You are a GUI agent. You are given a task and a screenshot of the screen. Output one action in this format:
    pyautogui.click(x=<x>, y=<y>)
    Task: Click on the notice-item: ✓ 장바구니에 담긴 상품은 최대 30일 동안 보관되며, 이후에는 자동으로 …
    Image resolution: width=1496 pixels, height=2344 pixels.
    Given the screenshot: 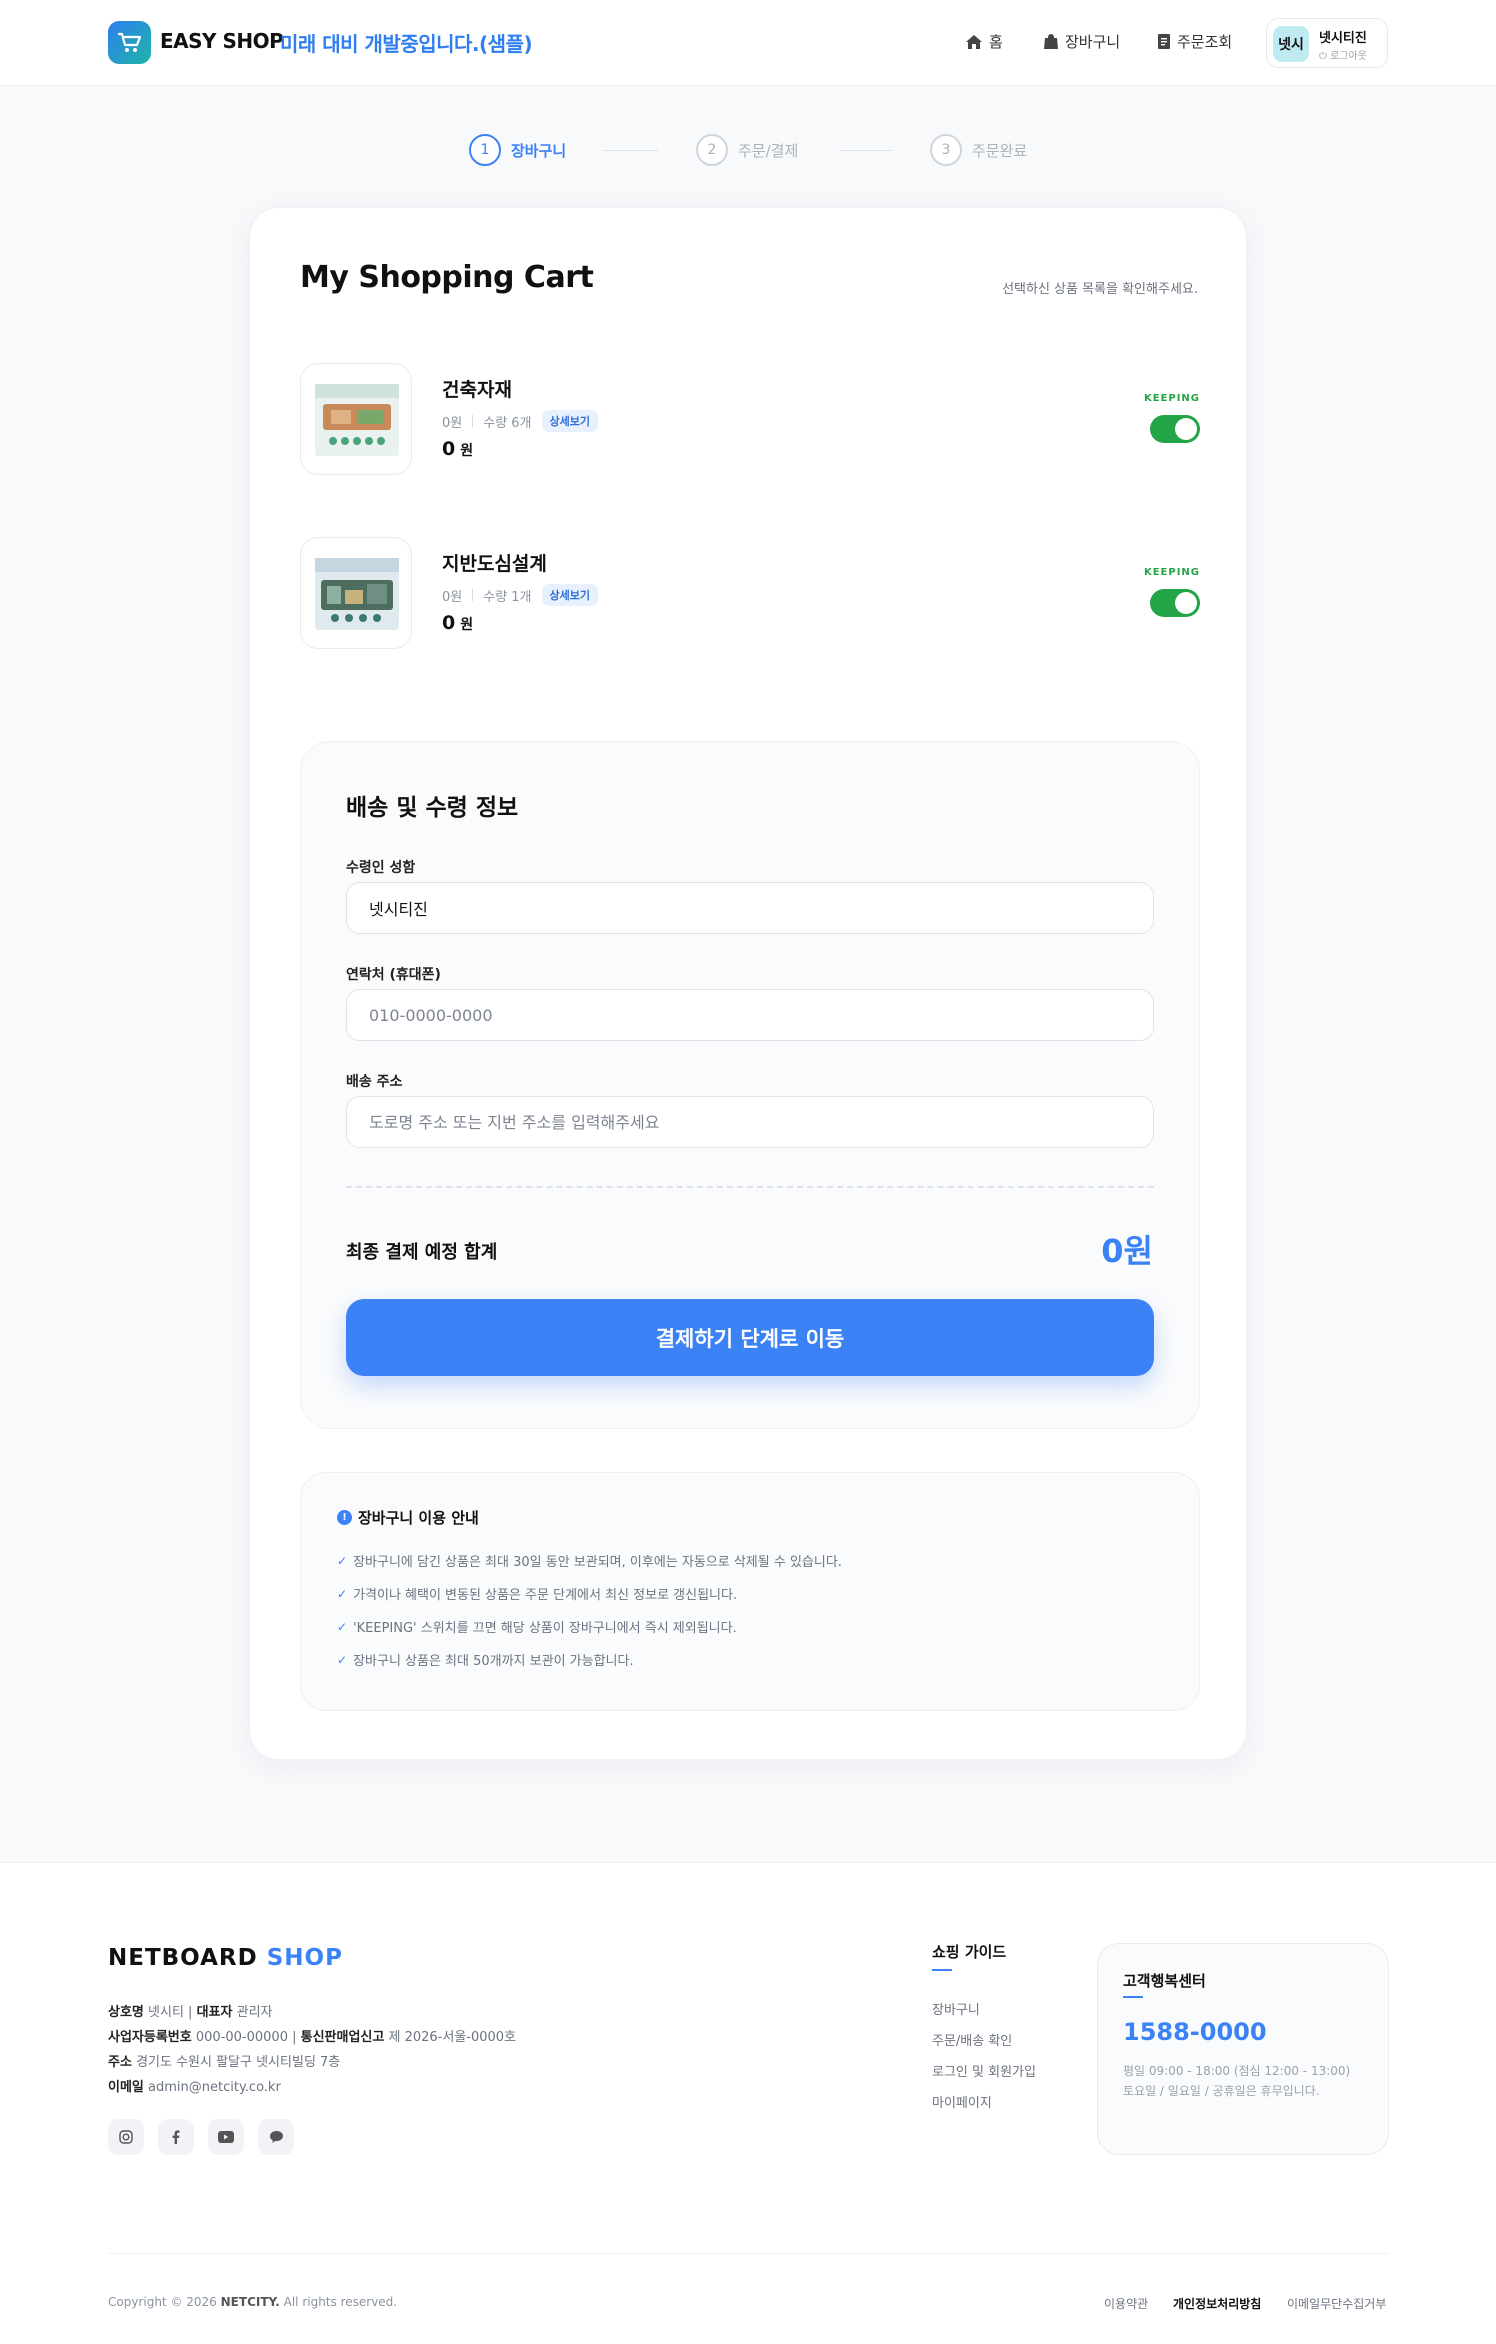 What is the action you would take?
    pyautogui.click(x=589, y=1561)
    